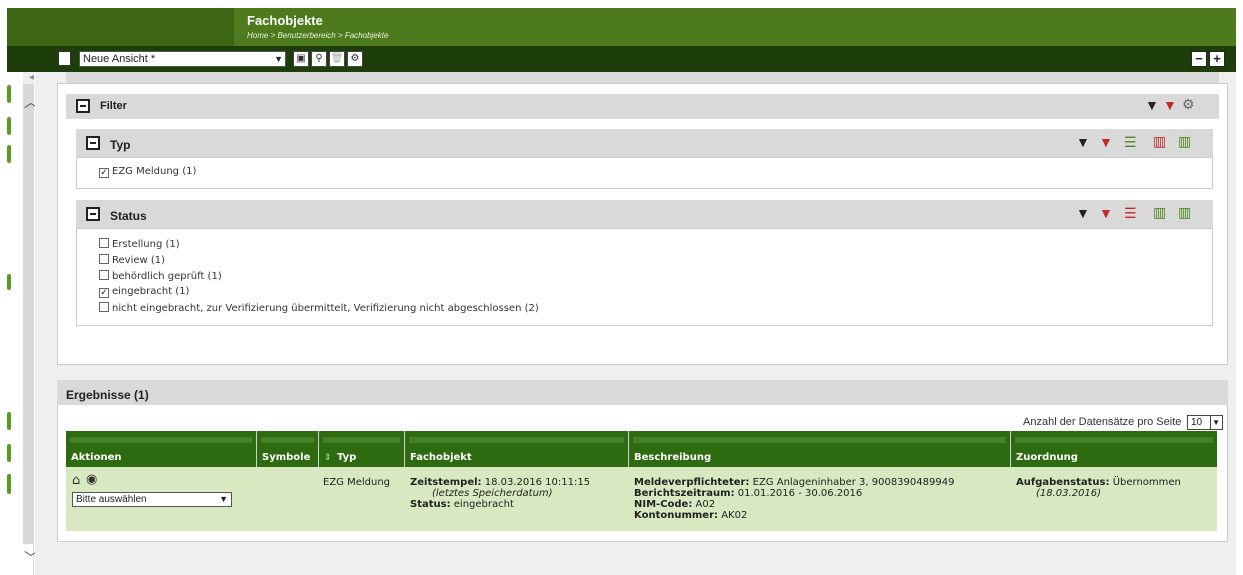 Image resolution: width=1243 pixels, height=575 pixels. What do you see at coordinates (93, 143) in the screenshot?
I see `typ-collapse-icon` at bounding box center [93, 143].